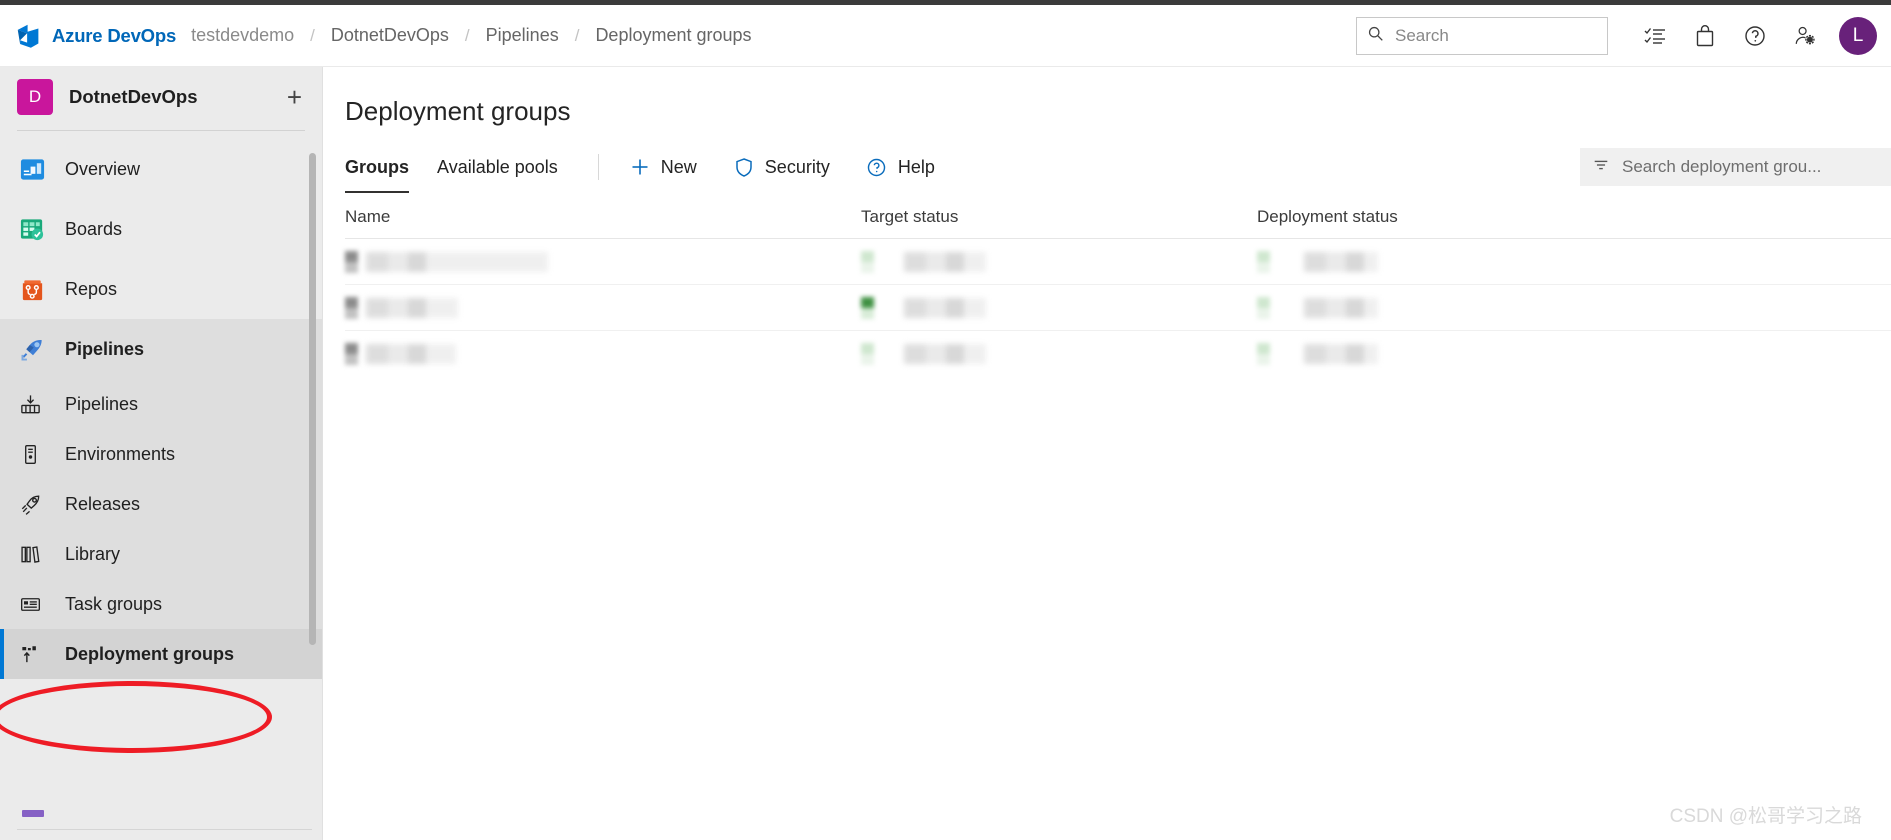  Describe the element at coordinates (161, 554) in the screenshot. I see `sidebar-item-library: Library` at that location.